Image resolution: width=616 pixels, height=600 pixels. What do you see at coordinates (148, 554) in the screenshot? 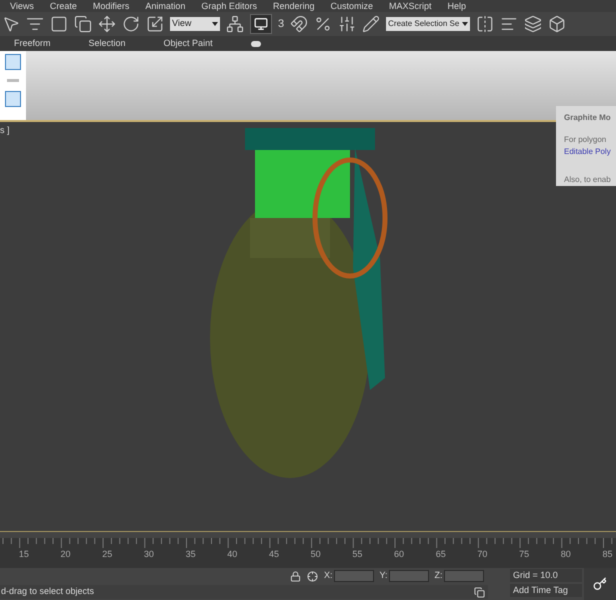
I see `frame-number: 30` at bounding box center [148, 554].